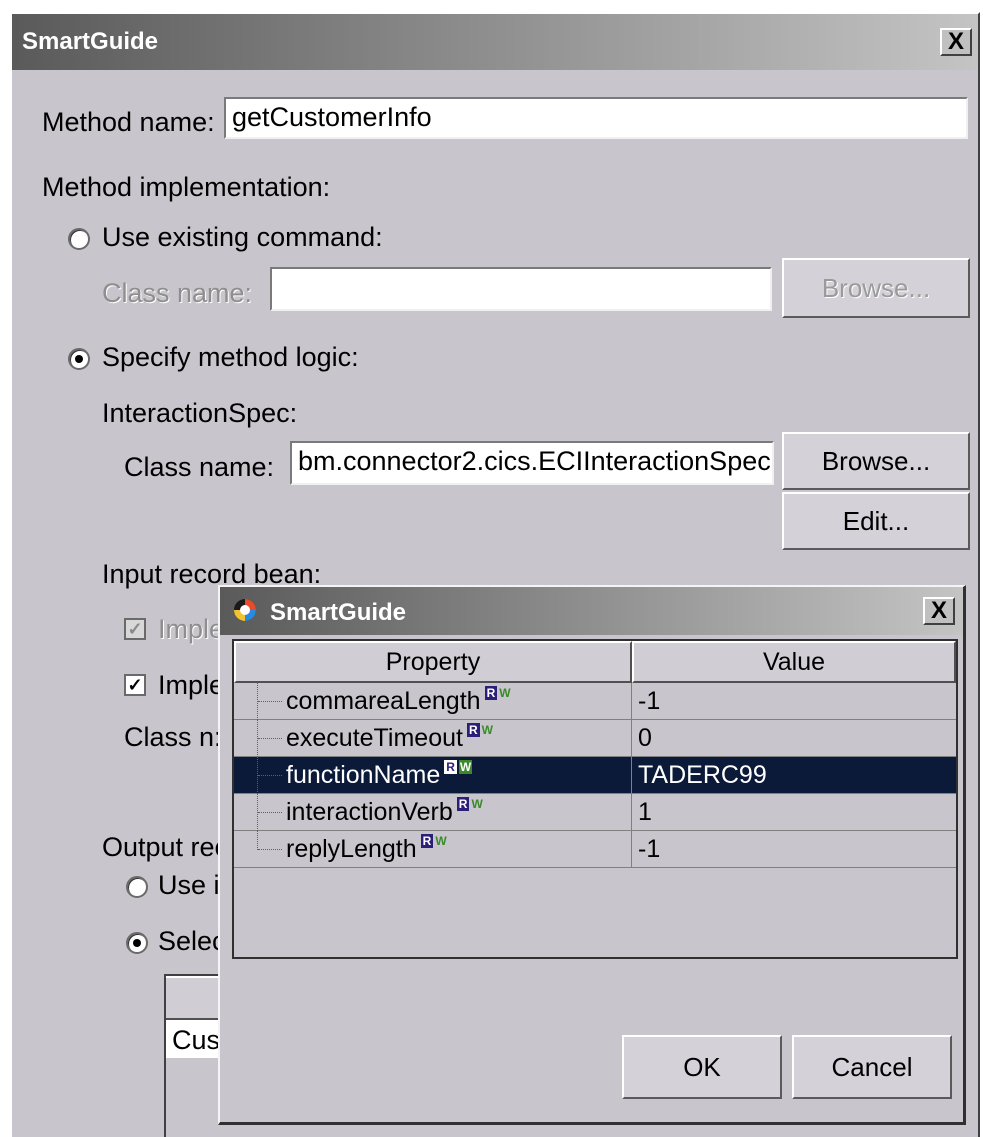 The height and width of the screenshot is (1137, 983). What do you see at coordinates (702, 1067) in the screenshot?
I see `ok-button: OK` at bounding box center [702, 1067].